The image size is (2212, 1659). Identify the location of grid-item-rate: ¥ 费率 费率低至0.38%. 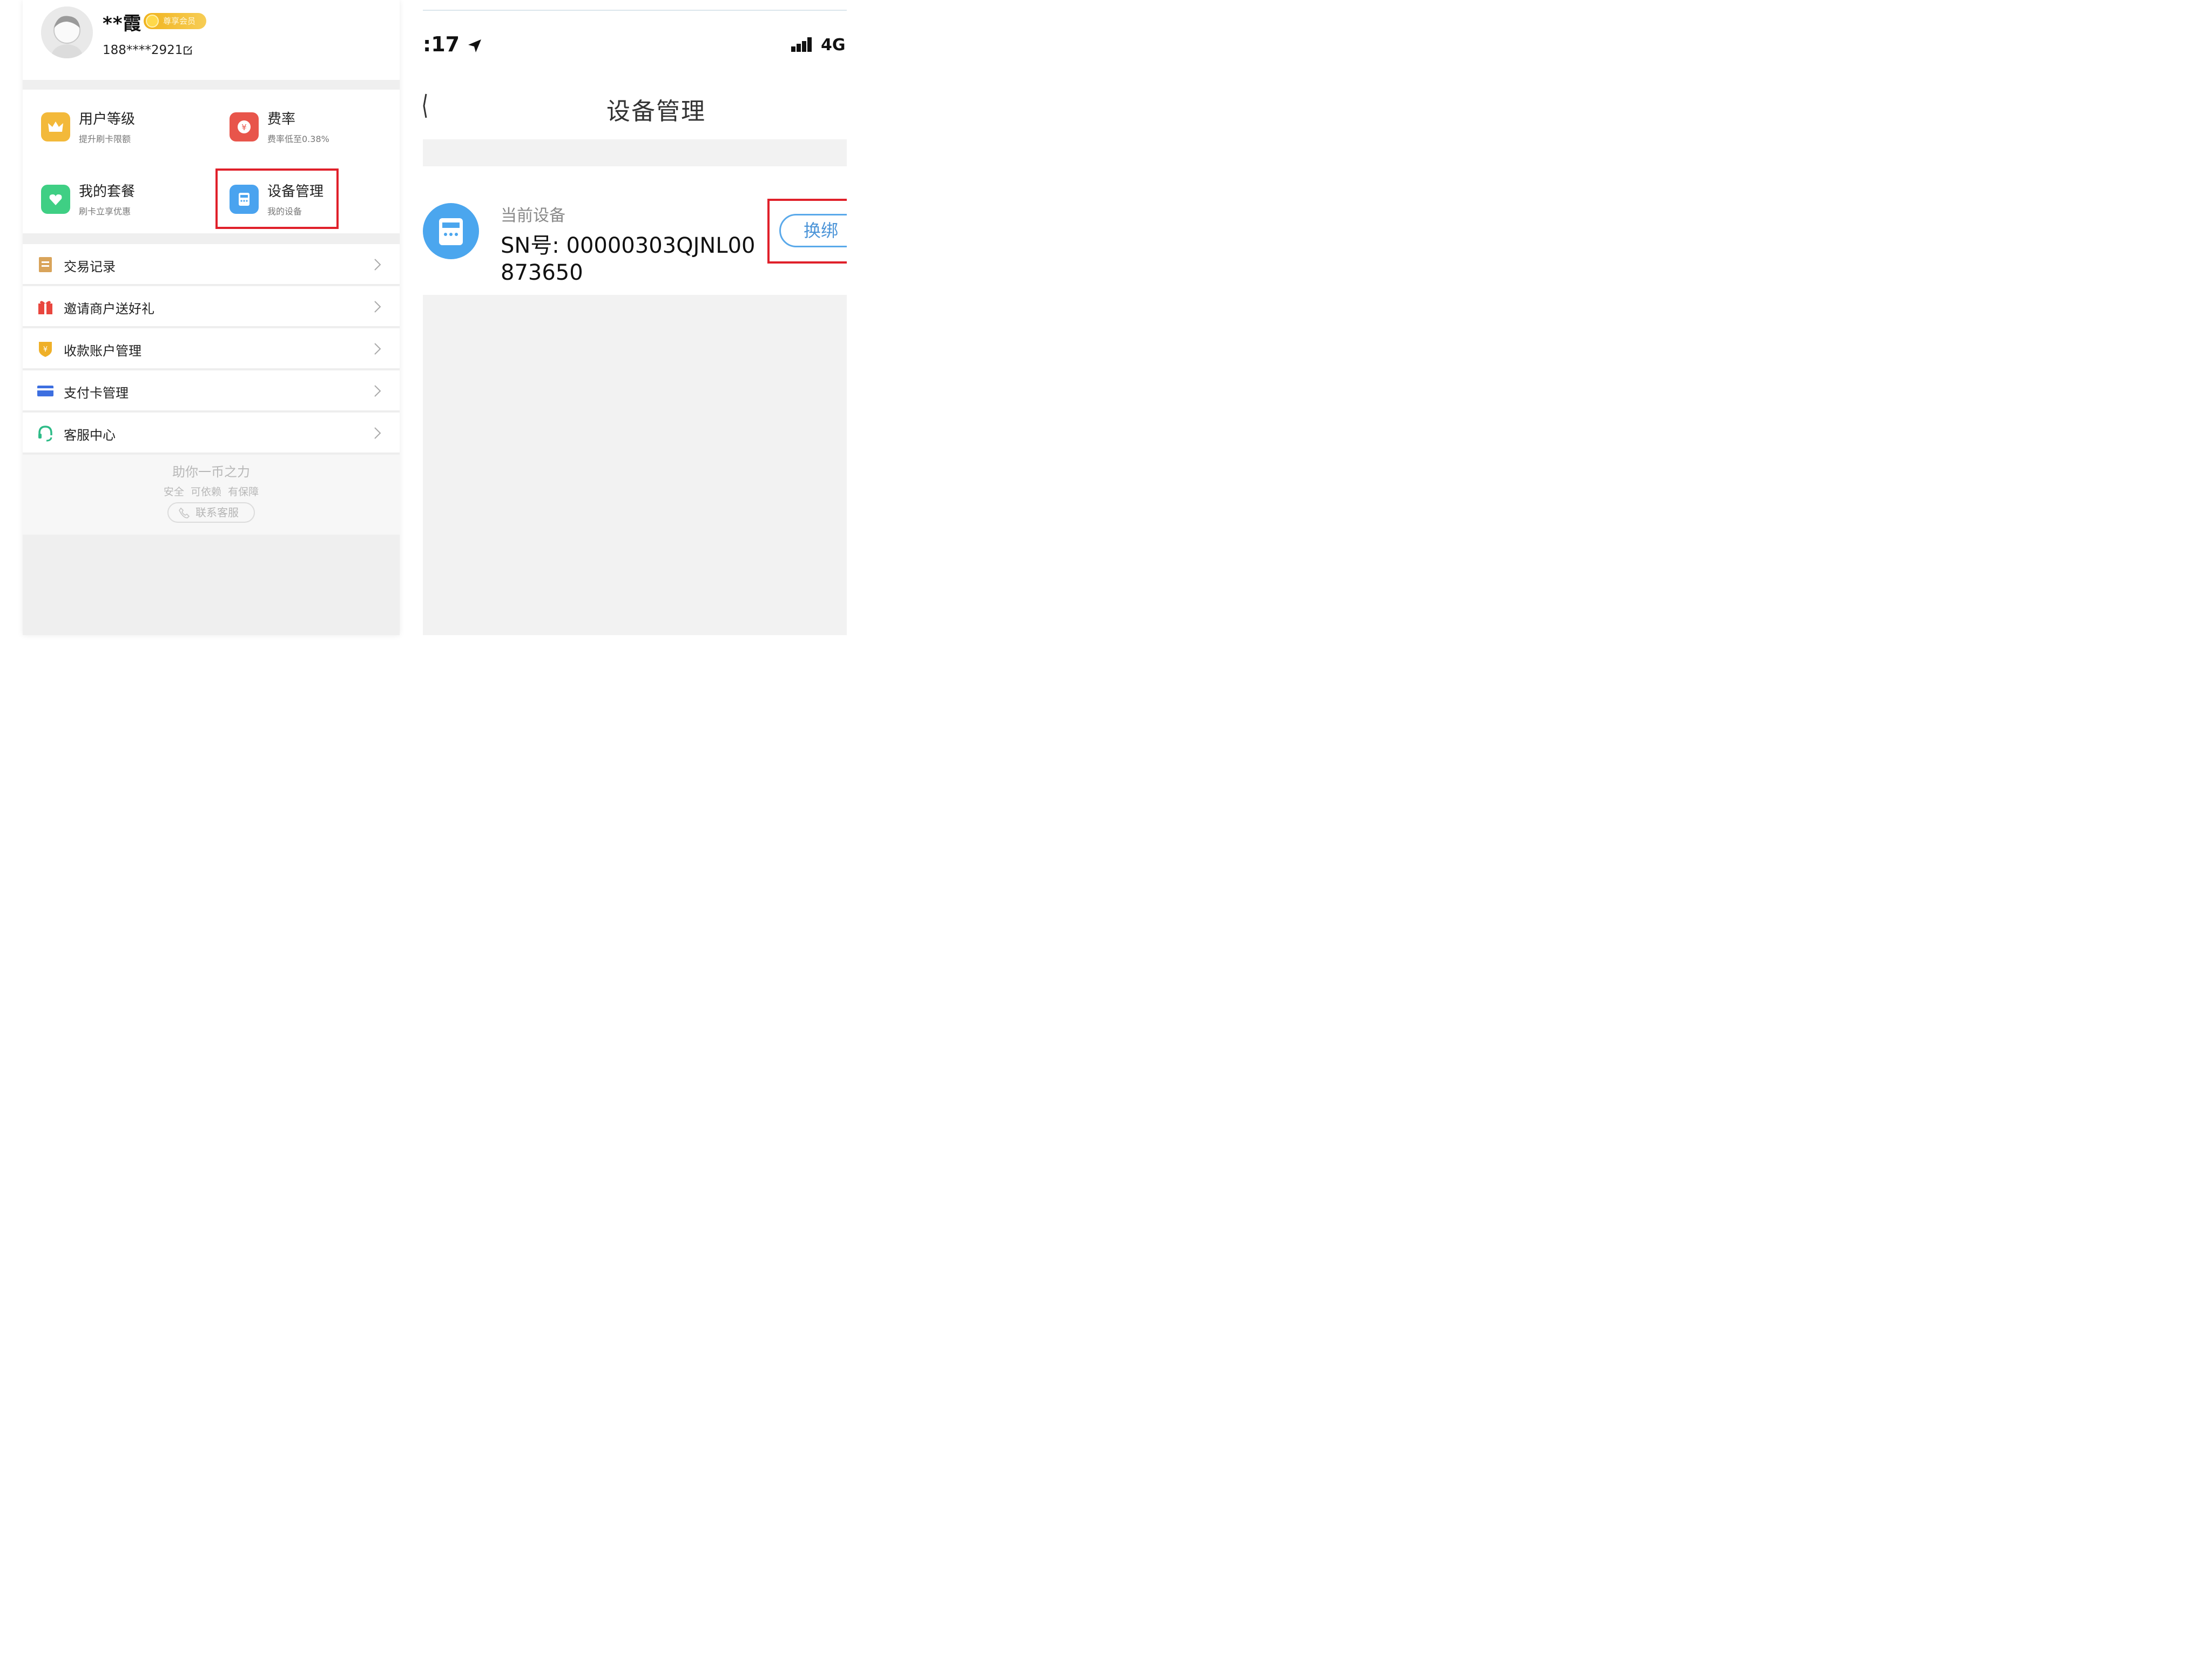
(311, 132).